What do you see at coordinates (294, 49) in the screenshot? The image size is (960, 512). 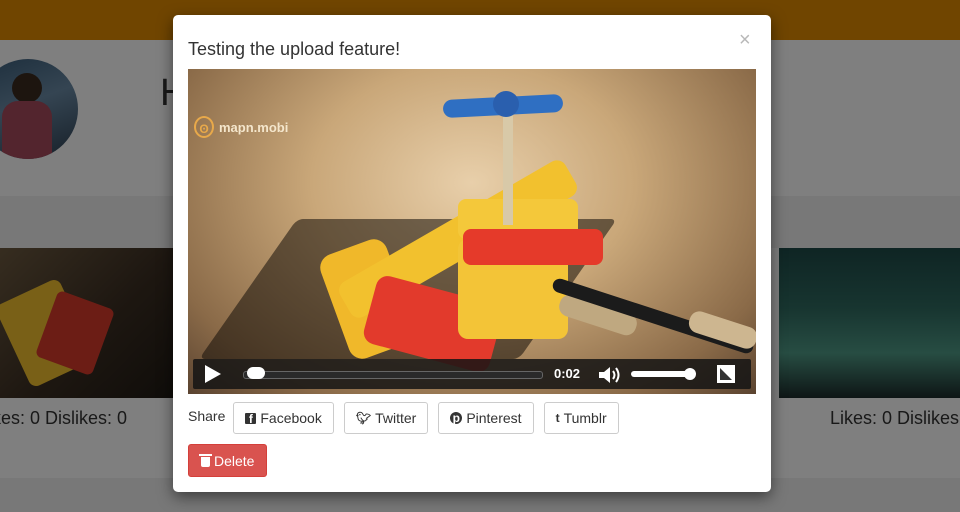 I see `modal-title: Testing the upload feature!` at bounding box center [294, 49].